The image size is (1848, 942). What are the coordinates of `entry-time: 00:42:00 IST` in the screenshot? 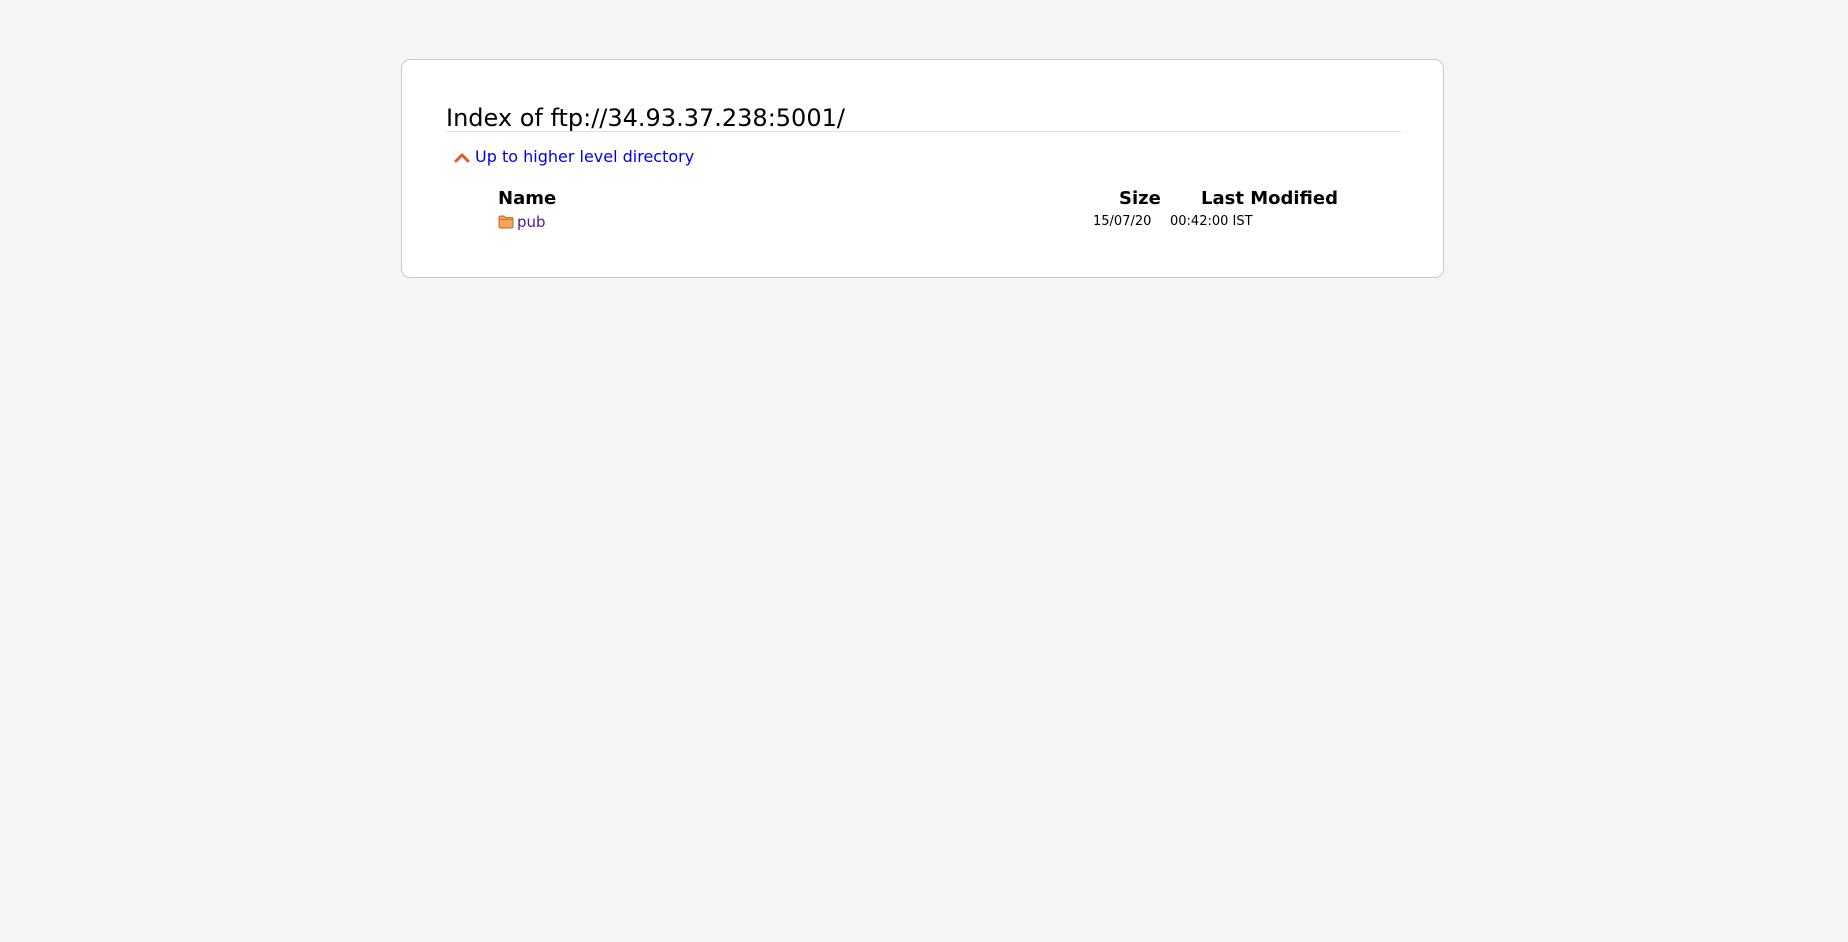 It's located at (1211, 221).